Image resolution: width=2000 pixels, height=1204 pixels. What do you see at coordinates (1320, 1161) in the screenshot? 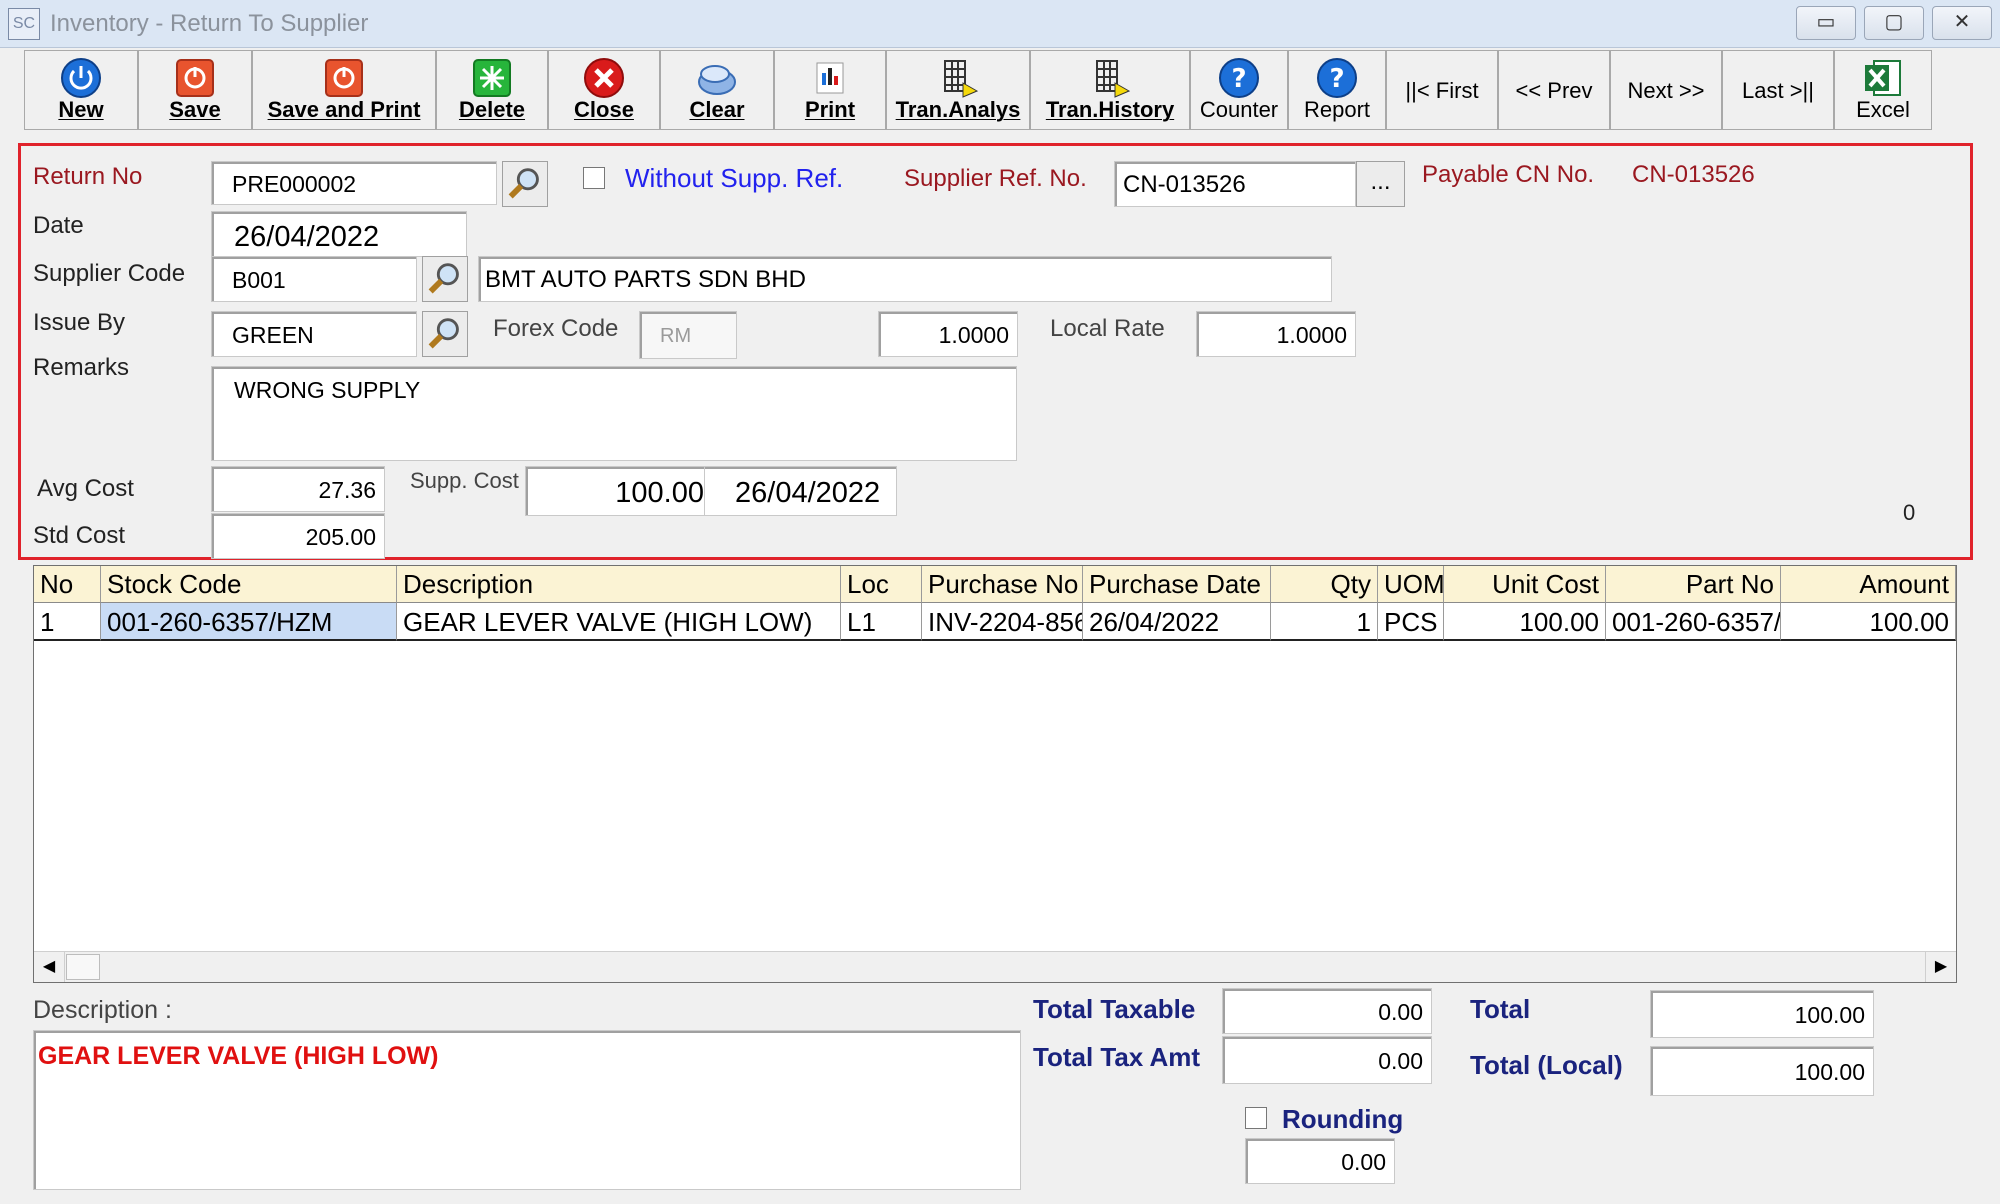
I see `rounding-field: 0.00` at bounding box center [1320, 1161].